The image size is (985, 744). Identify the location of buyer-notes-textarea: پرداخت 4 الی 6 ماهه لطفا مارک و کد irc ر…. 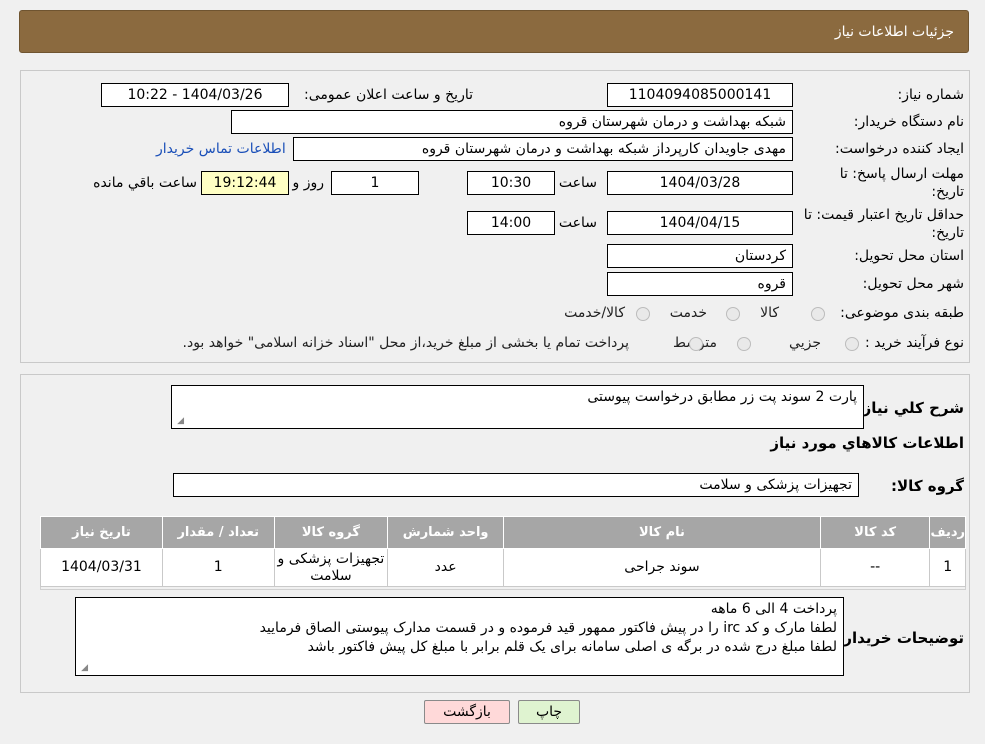
(459, 636).